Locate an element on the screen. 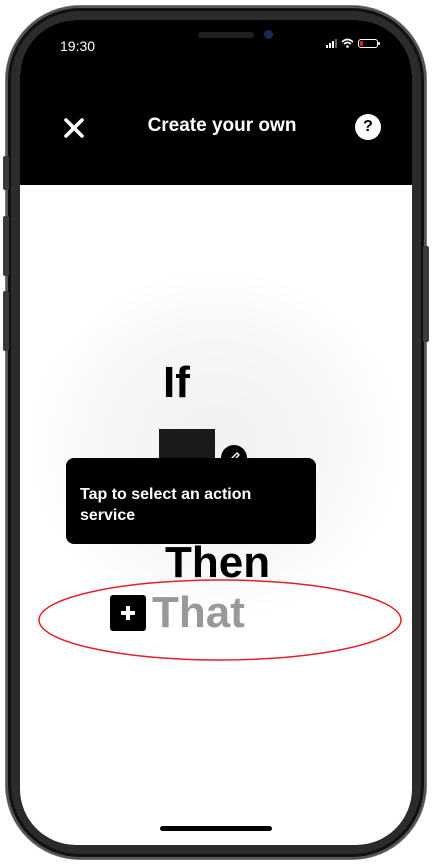 The width and height of the screenshot is (432, 865). status-icons is located at coordinates (353, 43).